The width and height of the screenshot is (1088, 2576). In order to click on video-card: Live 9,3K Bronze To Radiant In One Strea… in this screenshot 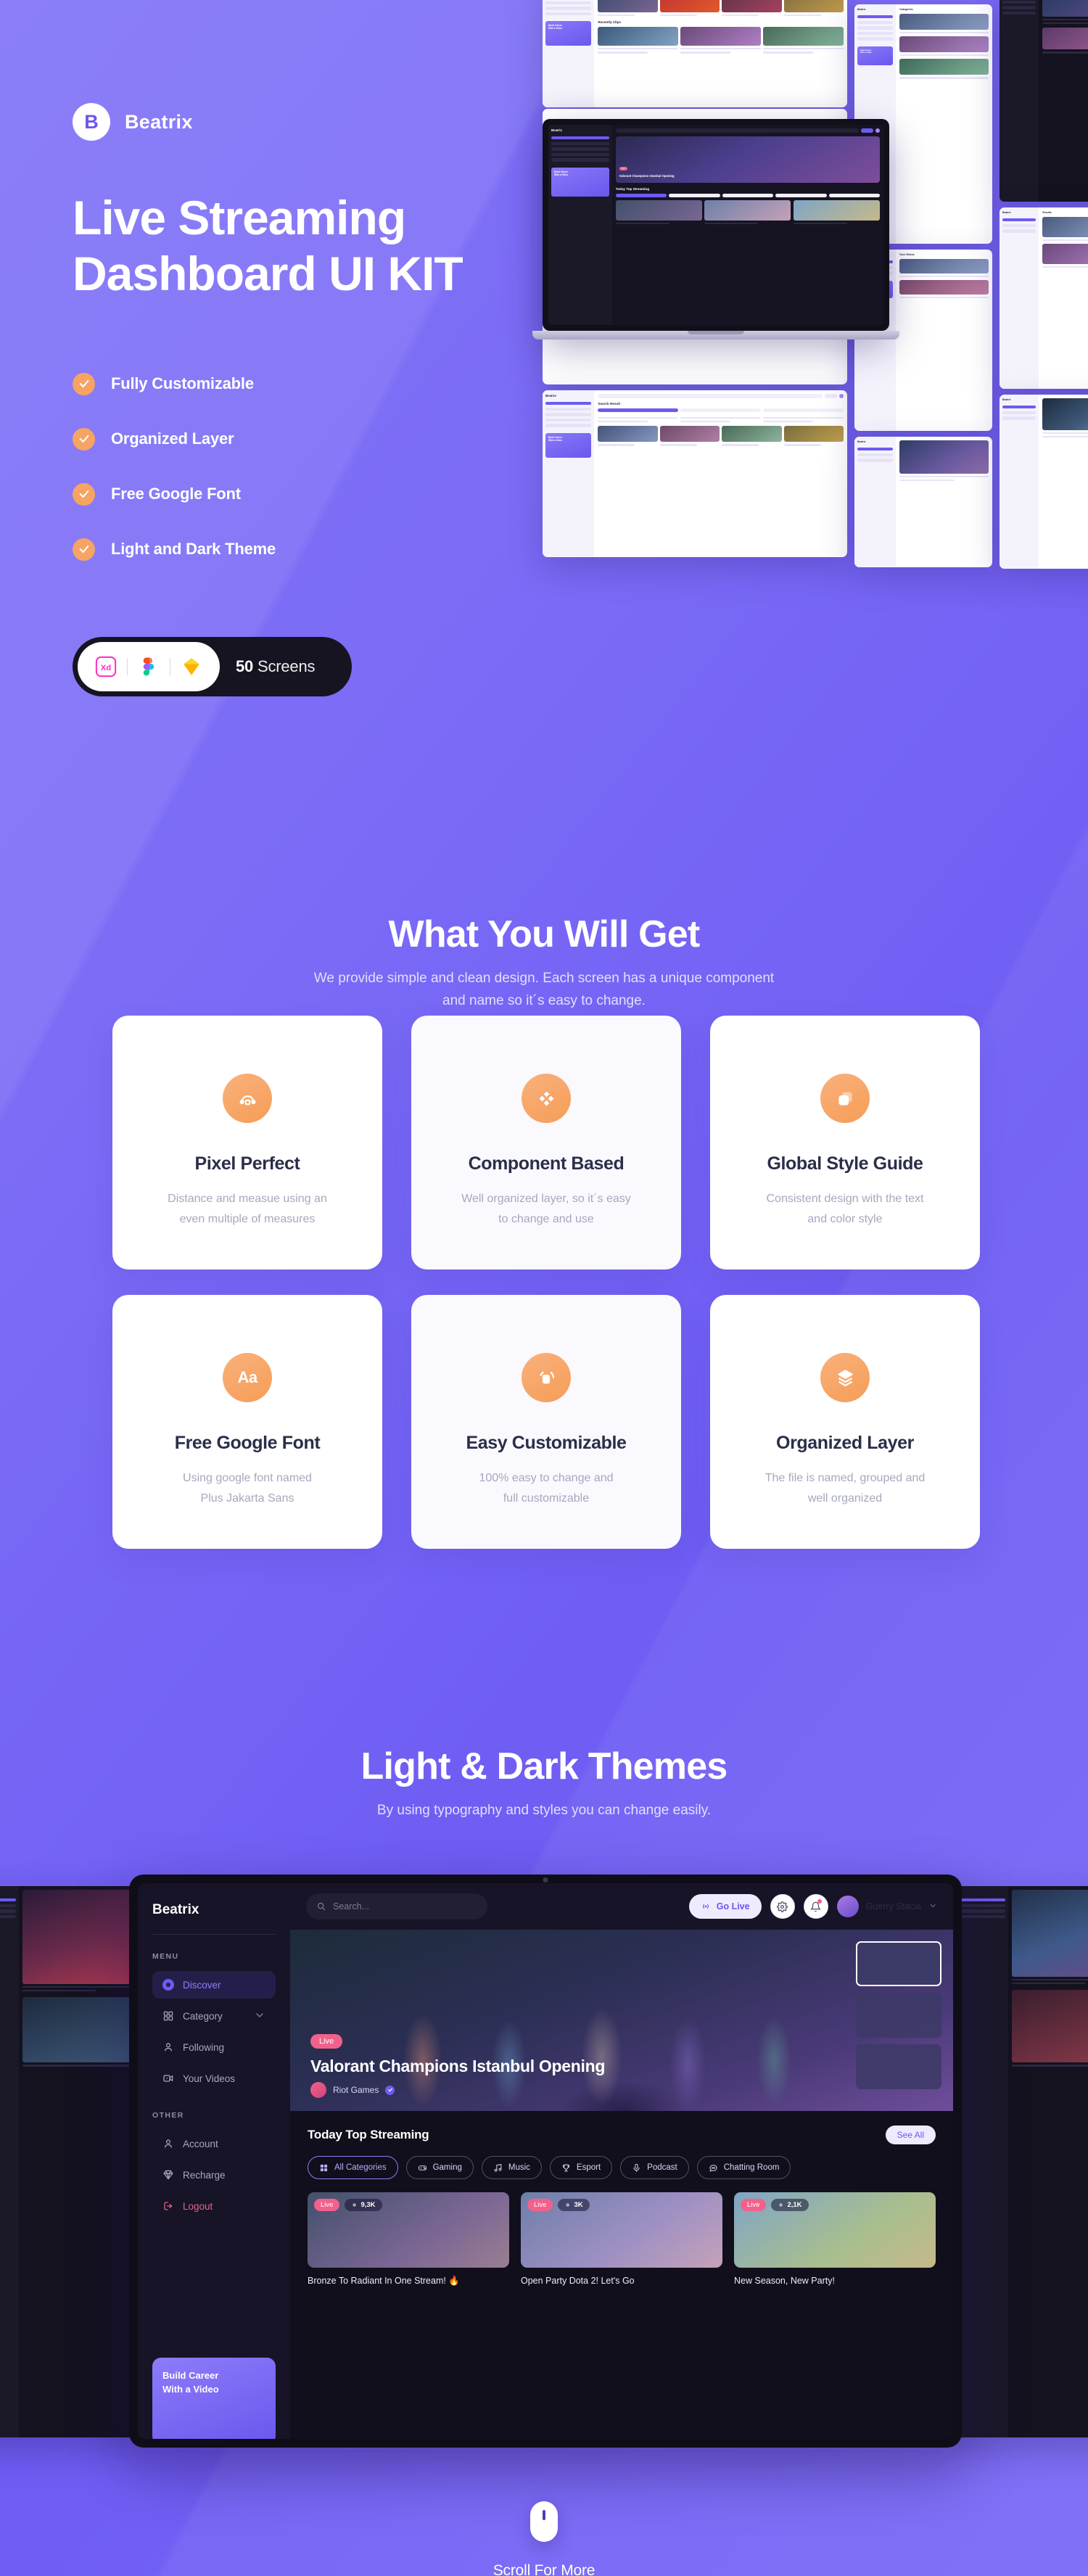, I will do `click(409, 2239)`.